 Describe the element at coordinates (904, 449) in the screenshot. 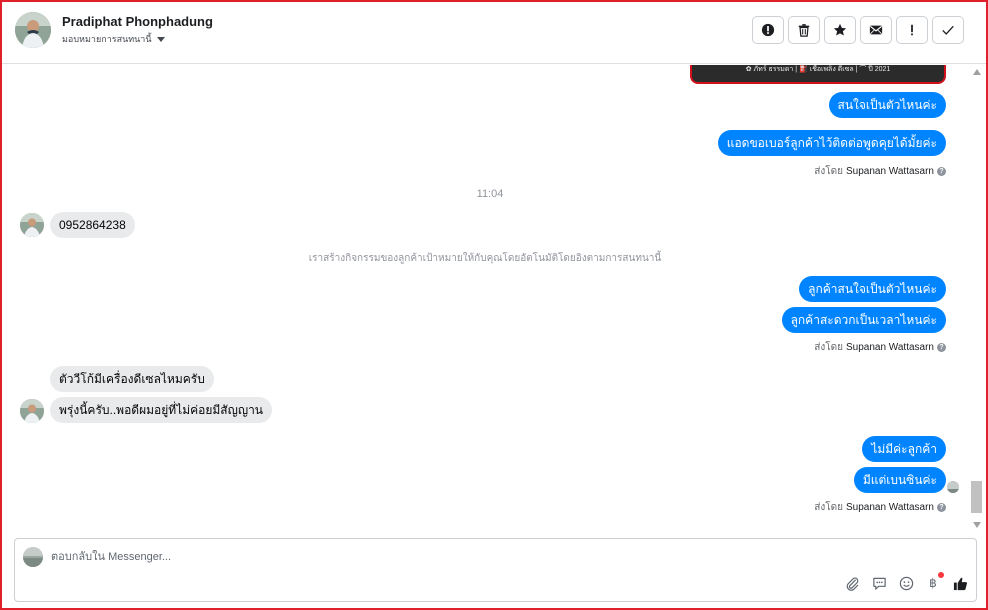

I see `outgoing-message: ไม่มีค่ะลูกค้า` at that location.